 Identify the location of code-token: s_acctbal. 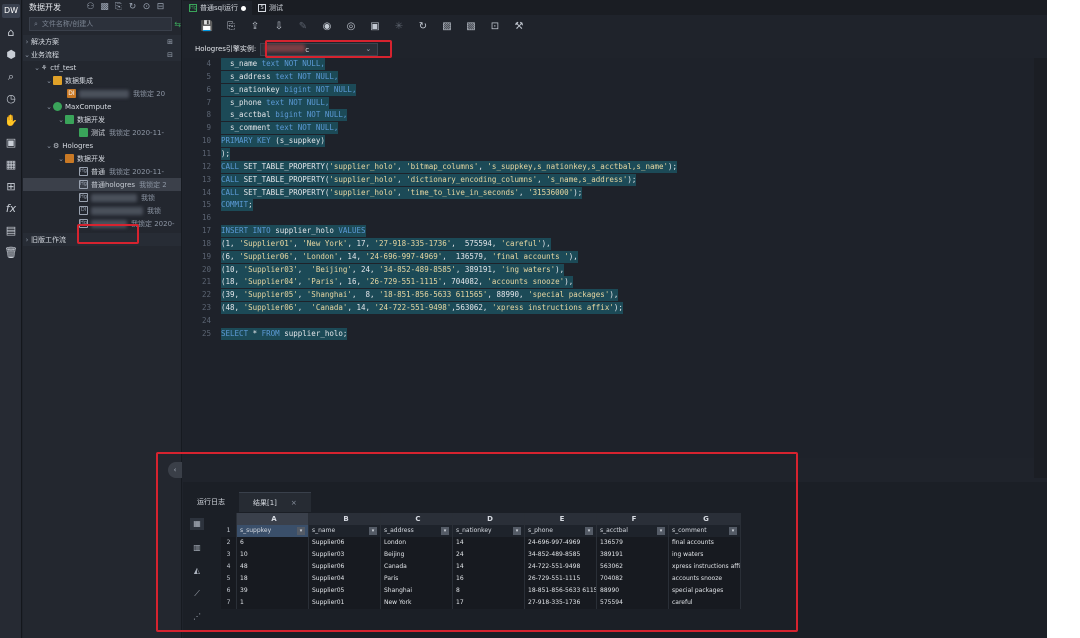
(248, 115).